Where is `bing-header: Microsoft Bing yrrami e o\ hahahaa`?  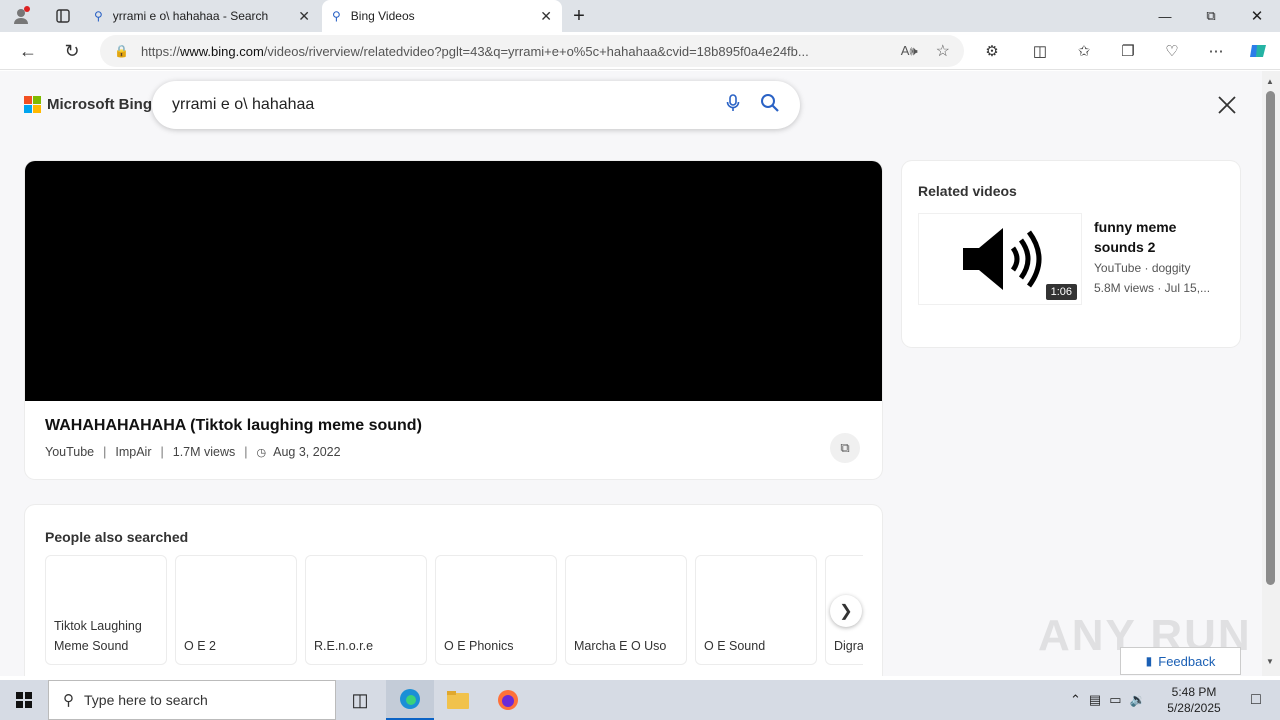 bing-header: Microsoft Bing yrrami e o\ hahahaa is located at coordinates (631, 106).